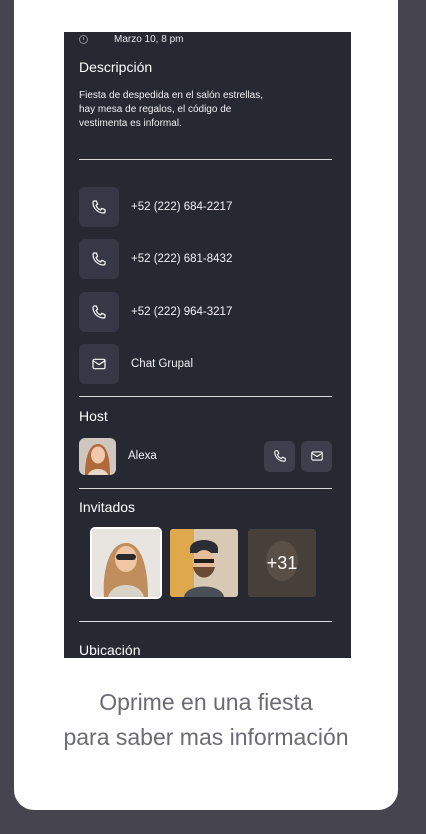 The width and height of the screenshot is (426, 834). I want to click on host-title: Host, so click(93, 416).